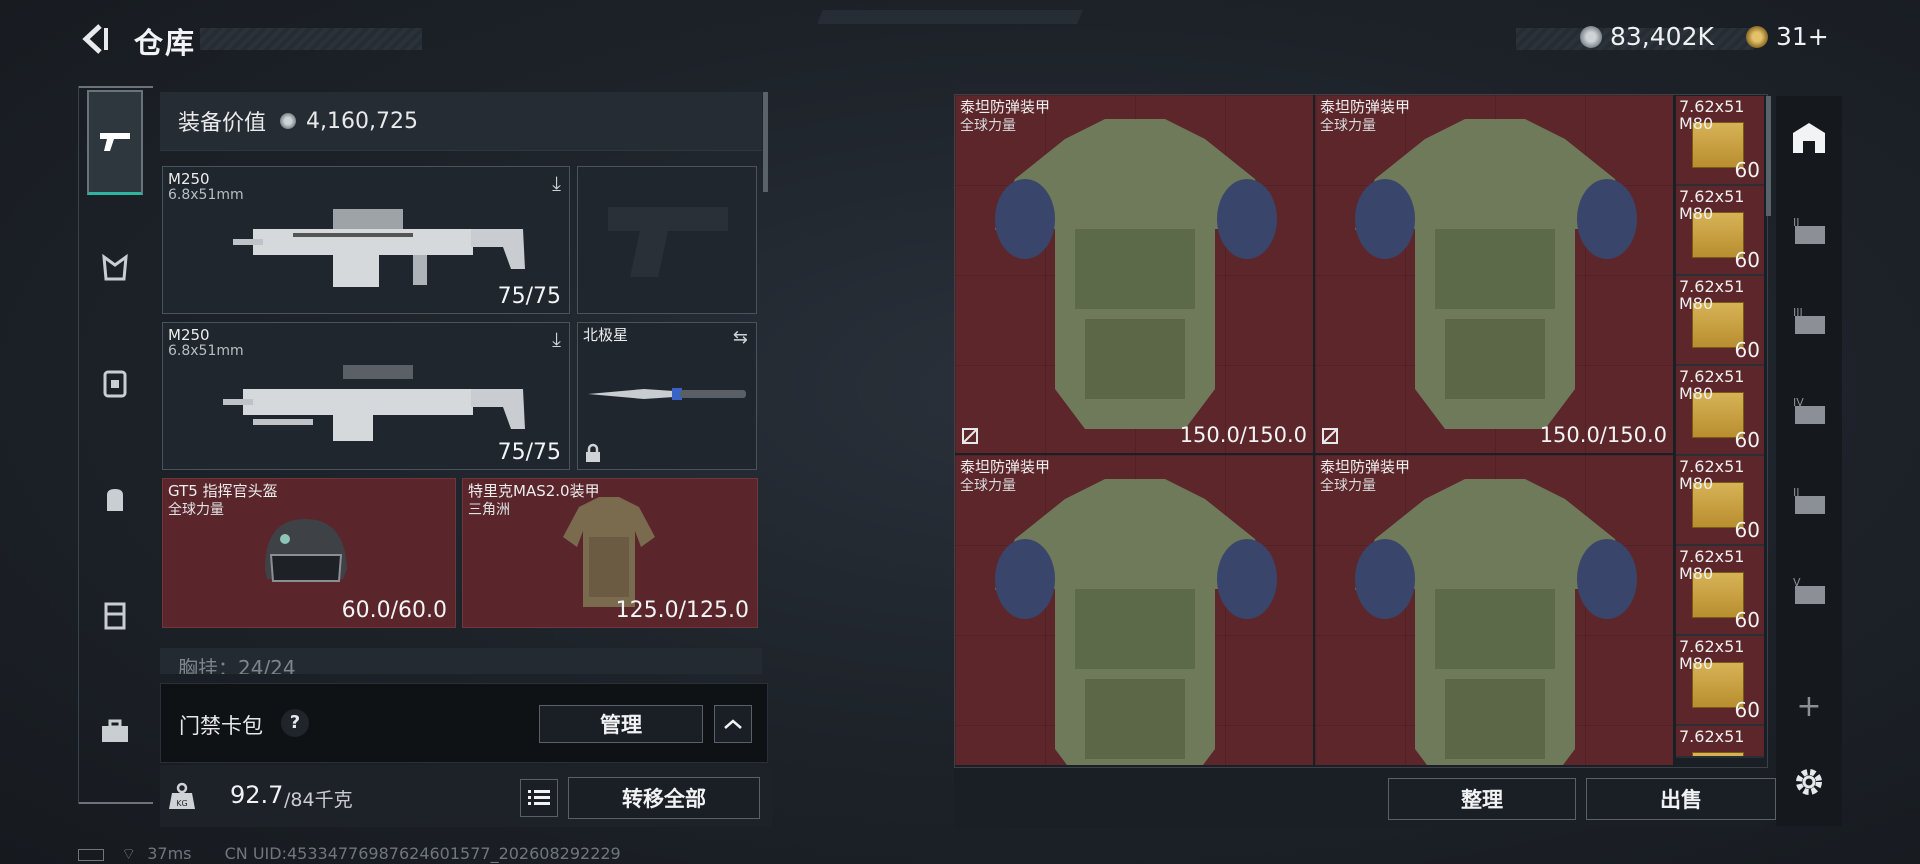  Describe the element at coordinates (461, 121) in the screenshot. I see `equipment-value-bar: 装备价值 4,160,725` at that location.